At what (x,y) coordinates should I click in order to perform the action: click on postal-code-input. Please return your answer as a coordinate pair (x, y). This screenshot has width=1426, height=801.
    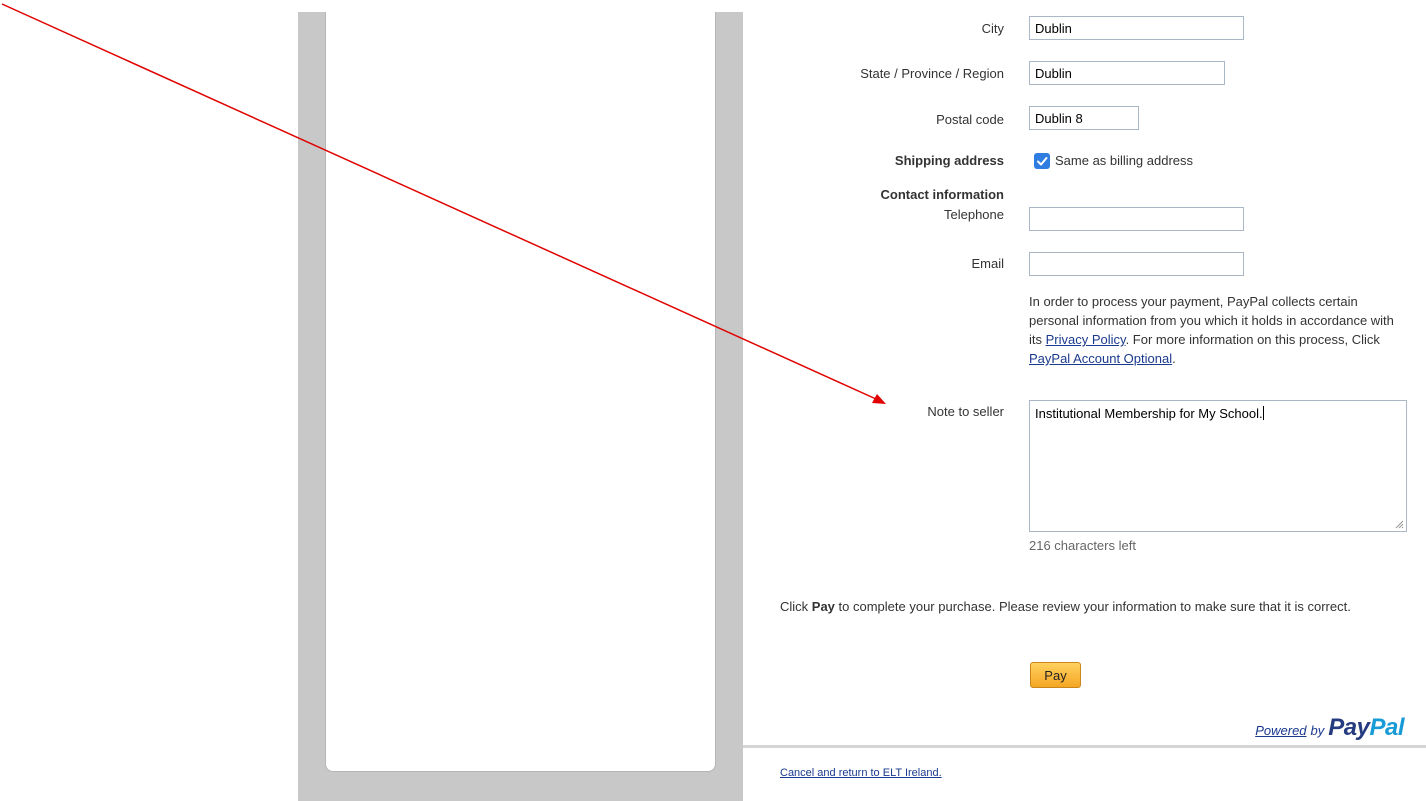
    Looking at the image, I should click on (1084, 118).